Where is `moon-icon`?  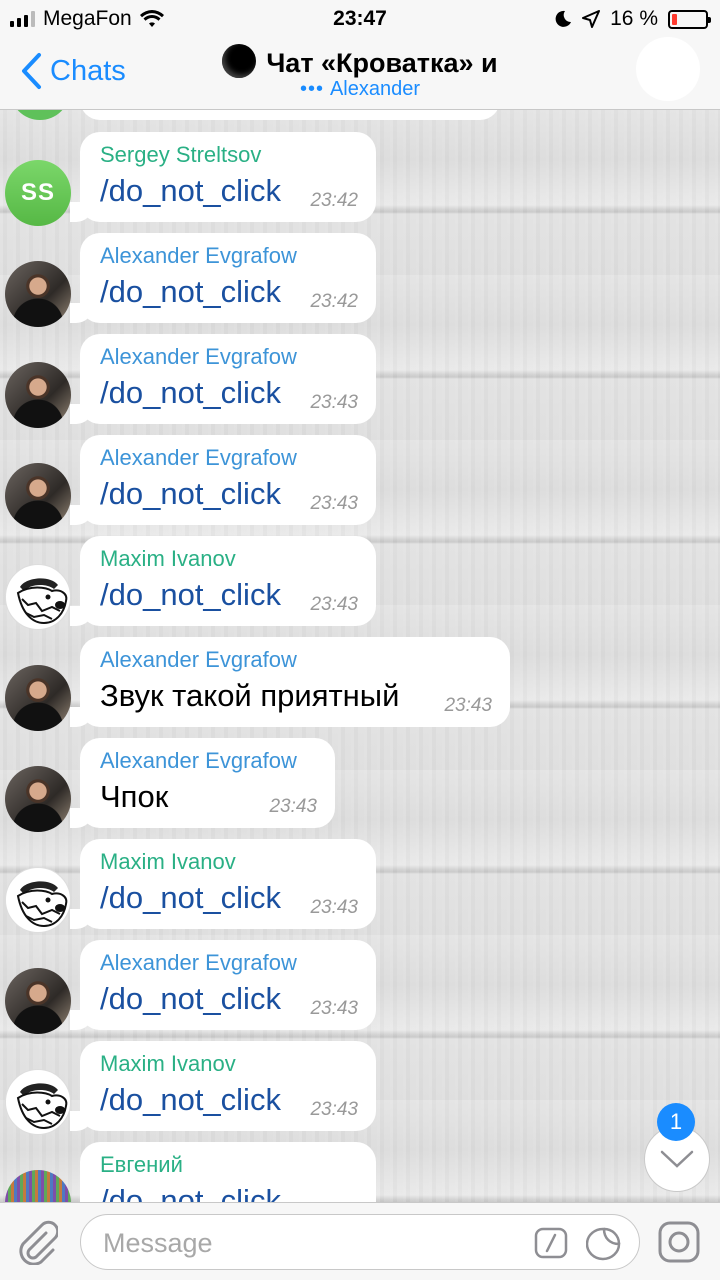 moon-icon is located at coordinates (563, 18).